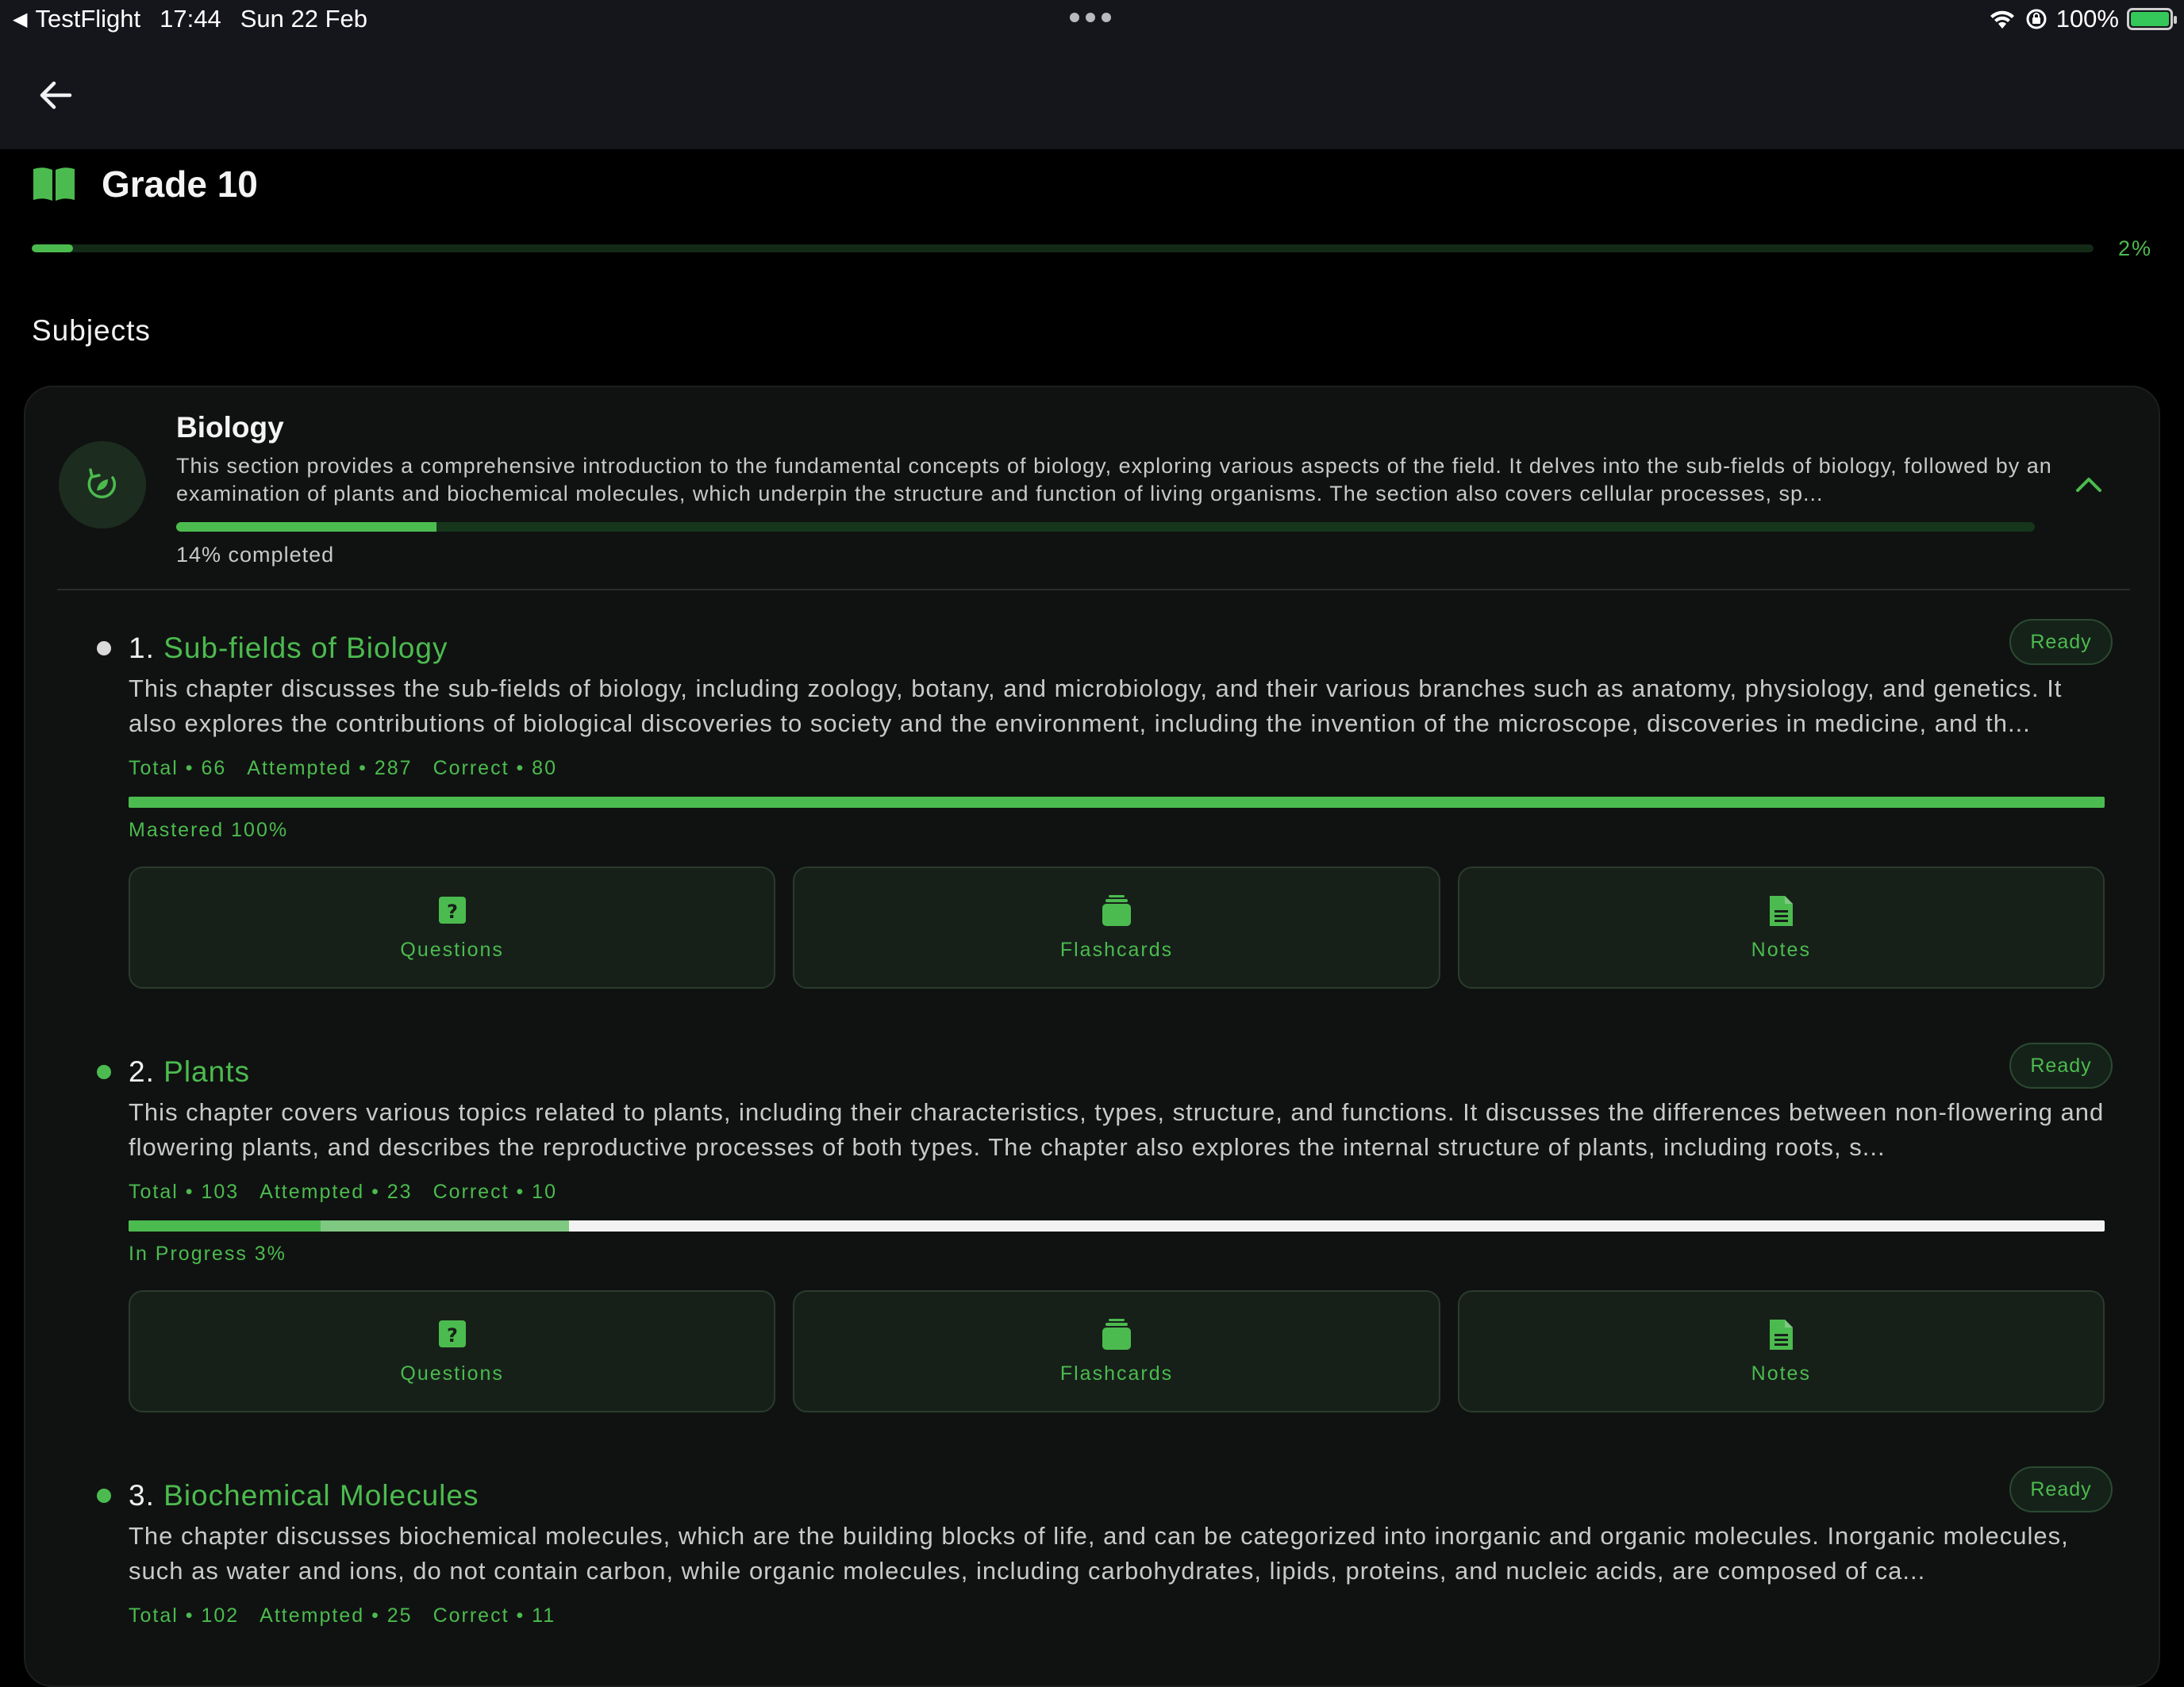  Describe the element at coordinates (336, 1615) in the screenshot. I see `stat-attempted: Attempted • 25` at that location.